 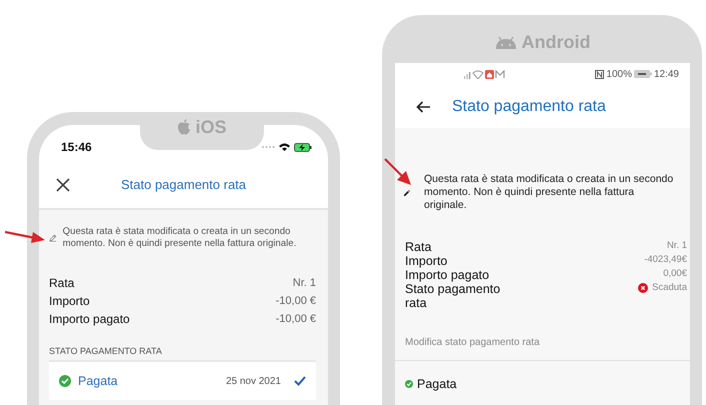 What do you see at coordinates (184, 127) in the screenshot?
I see `apple-icon` at bounding box center [184, 127].